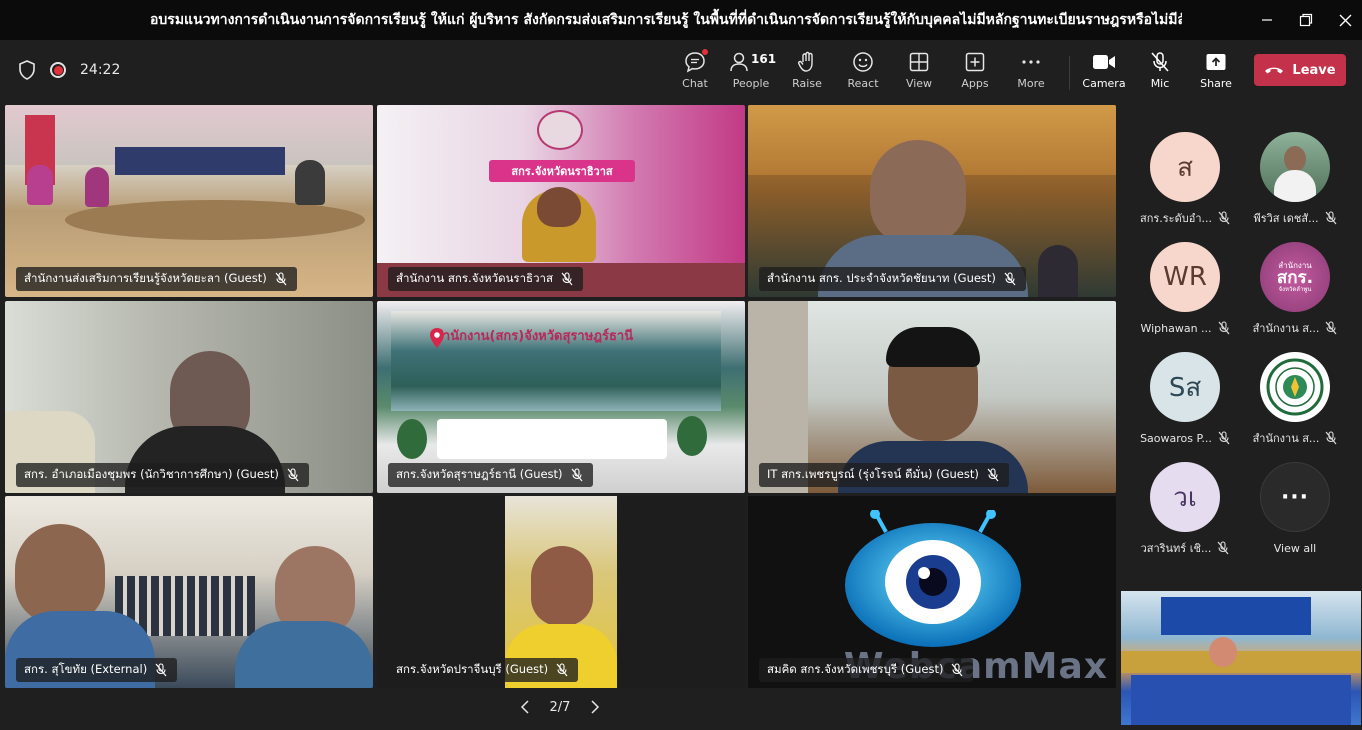 This screenshot has width=1362, height=730. Describe the element at coordinates (1216, 73) in the screenshot. I see `share-button: Share` at that location.